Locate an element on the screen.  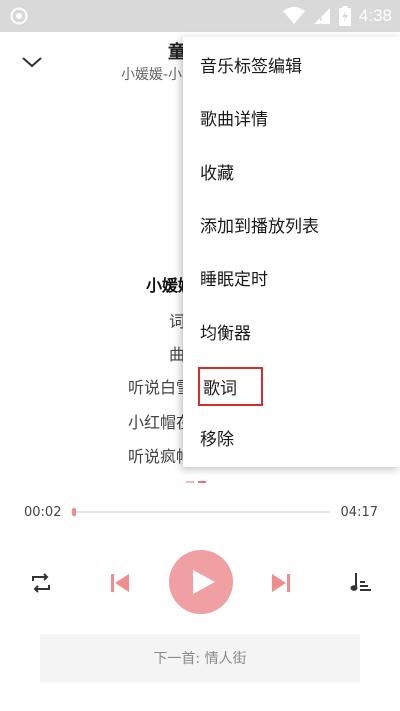
menu-item-label: 添加到播放列表 is located at coordinates (259, 227).